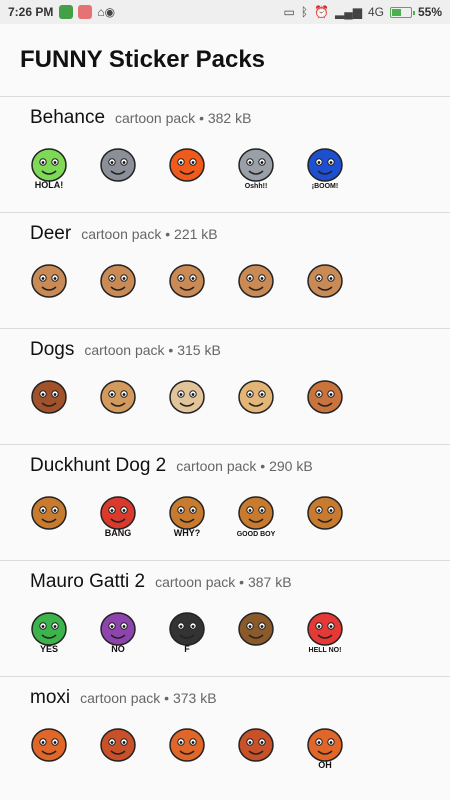 The image size is (450, 800). What do you see at coordinates (187, 517) in the screenshot?
I see `duckhunt-why-sticker: WHY?` at bounding box center [187, 517].